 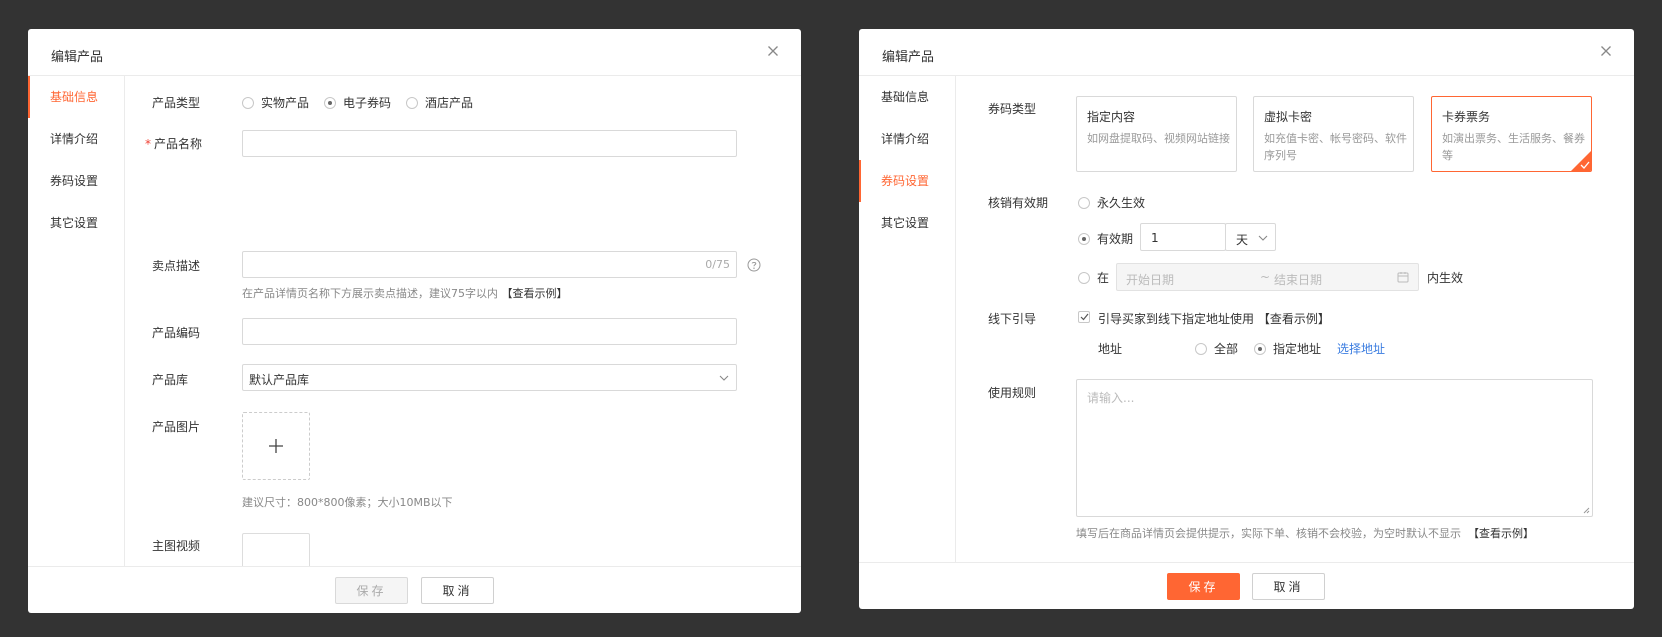 I want to click on radio-physical-product: 实物产品, so click(x=275, y=102).